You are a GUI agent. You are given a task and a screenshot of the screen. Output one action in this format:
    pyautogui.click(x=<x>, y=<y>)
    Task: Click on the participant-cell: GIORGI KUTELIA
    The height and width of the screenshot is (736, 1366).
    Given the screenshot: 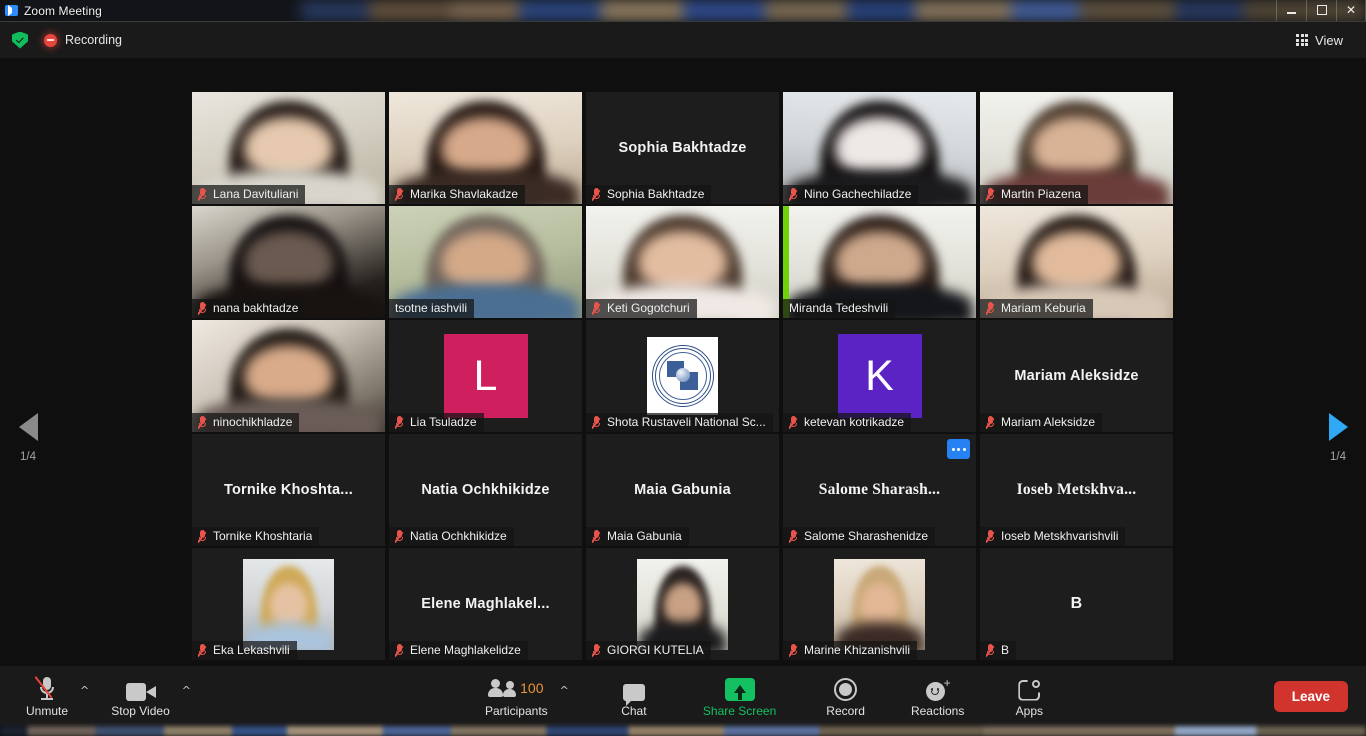 What is the action you would take?
    pyautogui.click(x=682, y=604)
    